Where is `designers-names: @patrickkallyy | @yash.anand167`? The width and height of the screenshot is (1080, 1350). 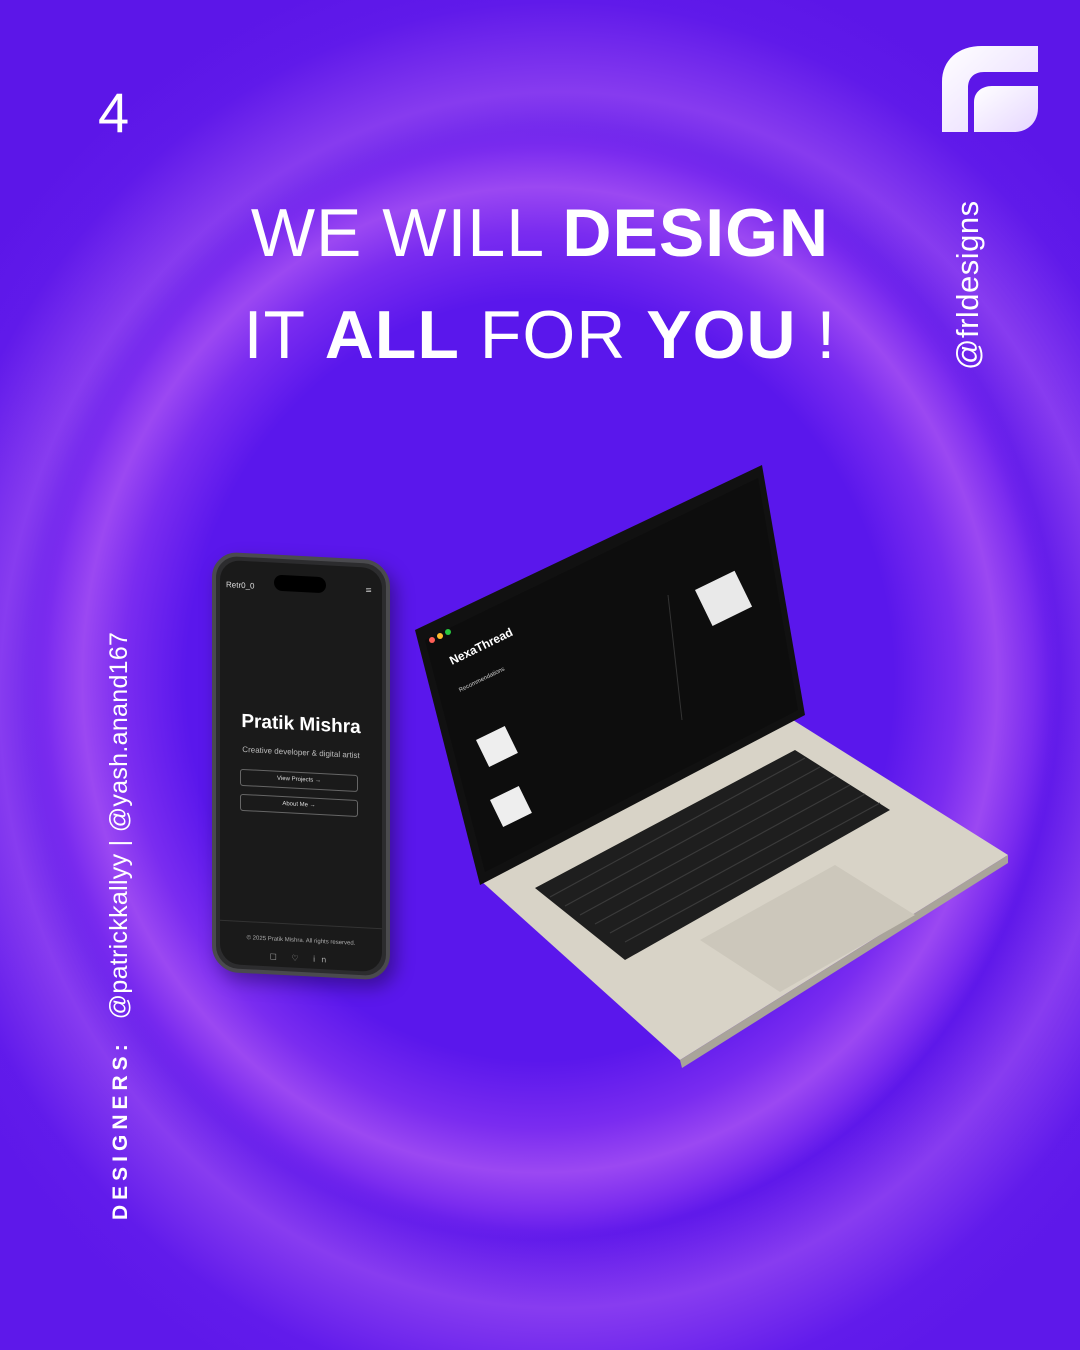 designers-names: @patrickkallyy | @yash.anand167 is located at coordinates (119, 825).